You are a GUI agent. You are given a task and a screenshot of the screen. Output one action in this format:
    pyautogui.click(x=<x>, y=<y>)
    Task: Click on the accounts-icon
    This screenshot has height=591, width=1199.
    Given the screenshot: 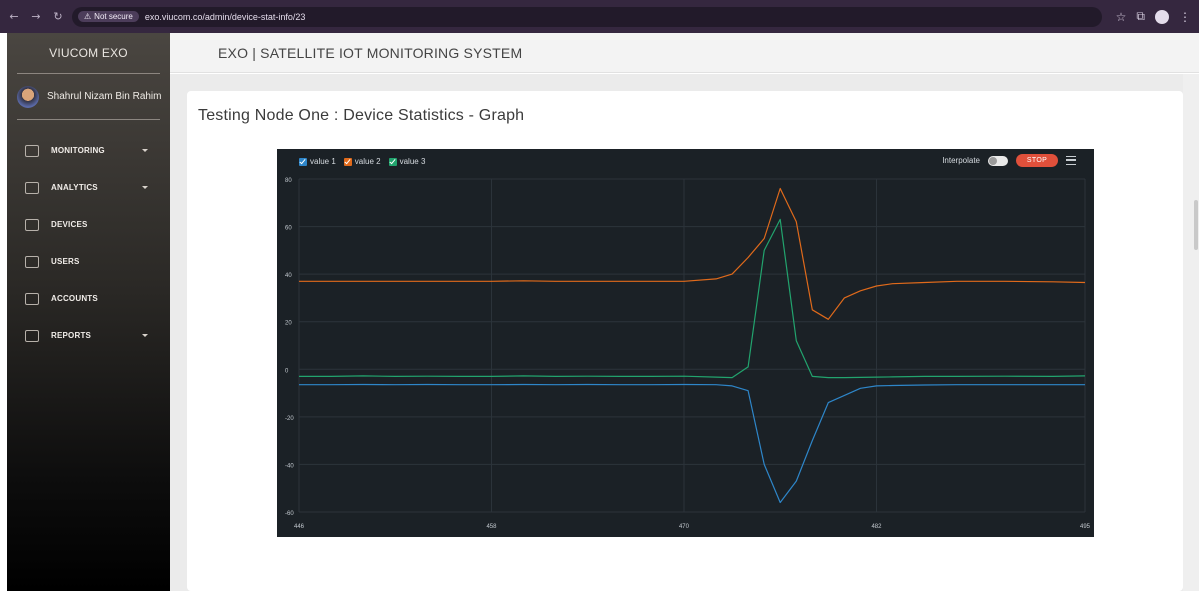 What is the action you would take?
    pyautogui.click(x=32, y=298)
    